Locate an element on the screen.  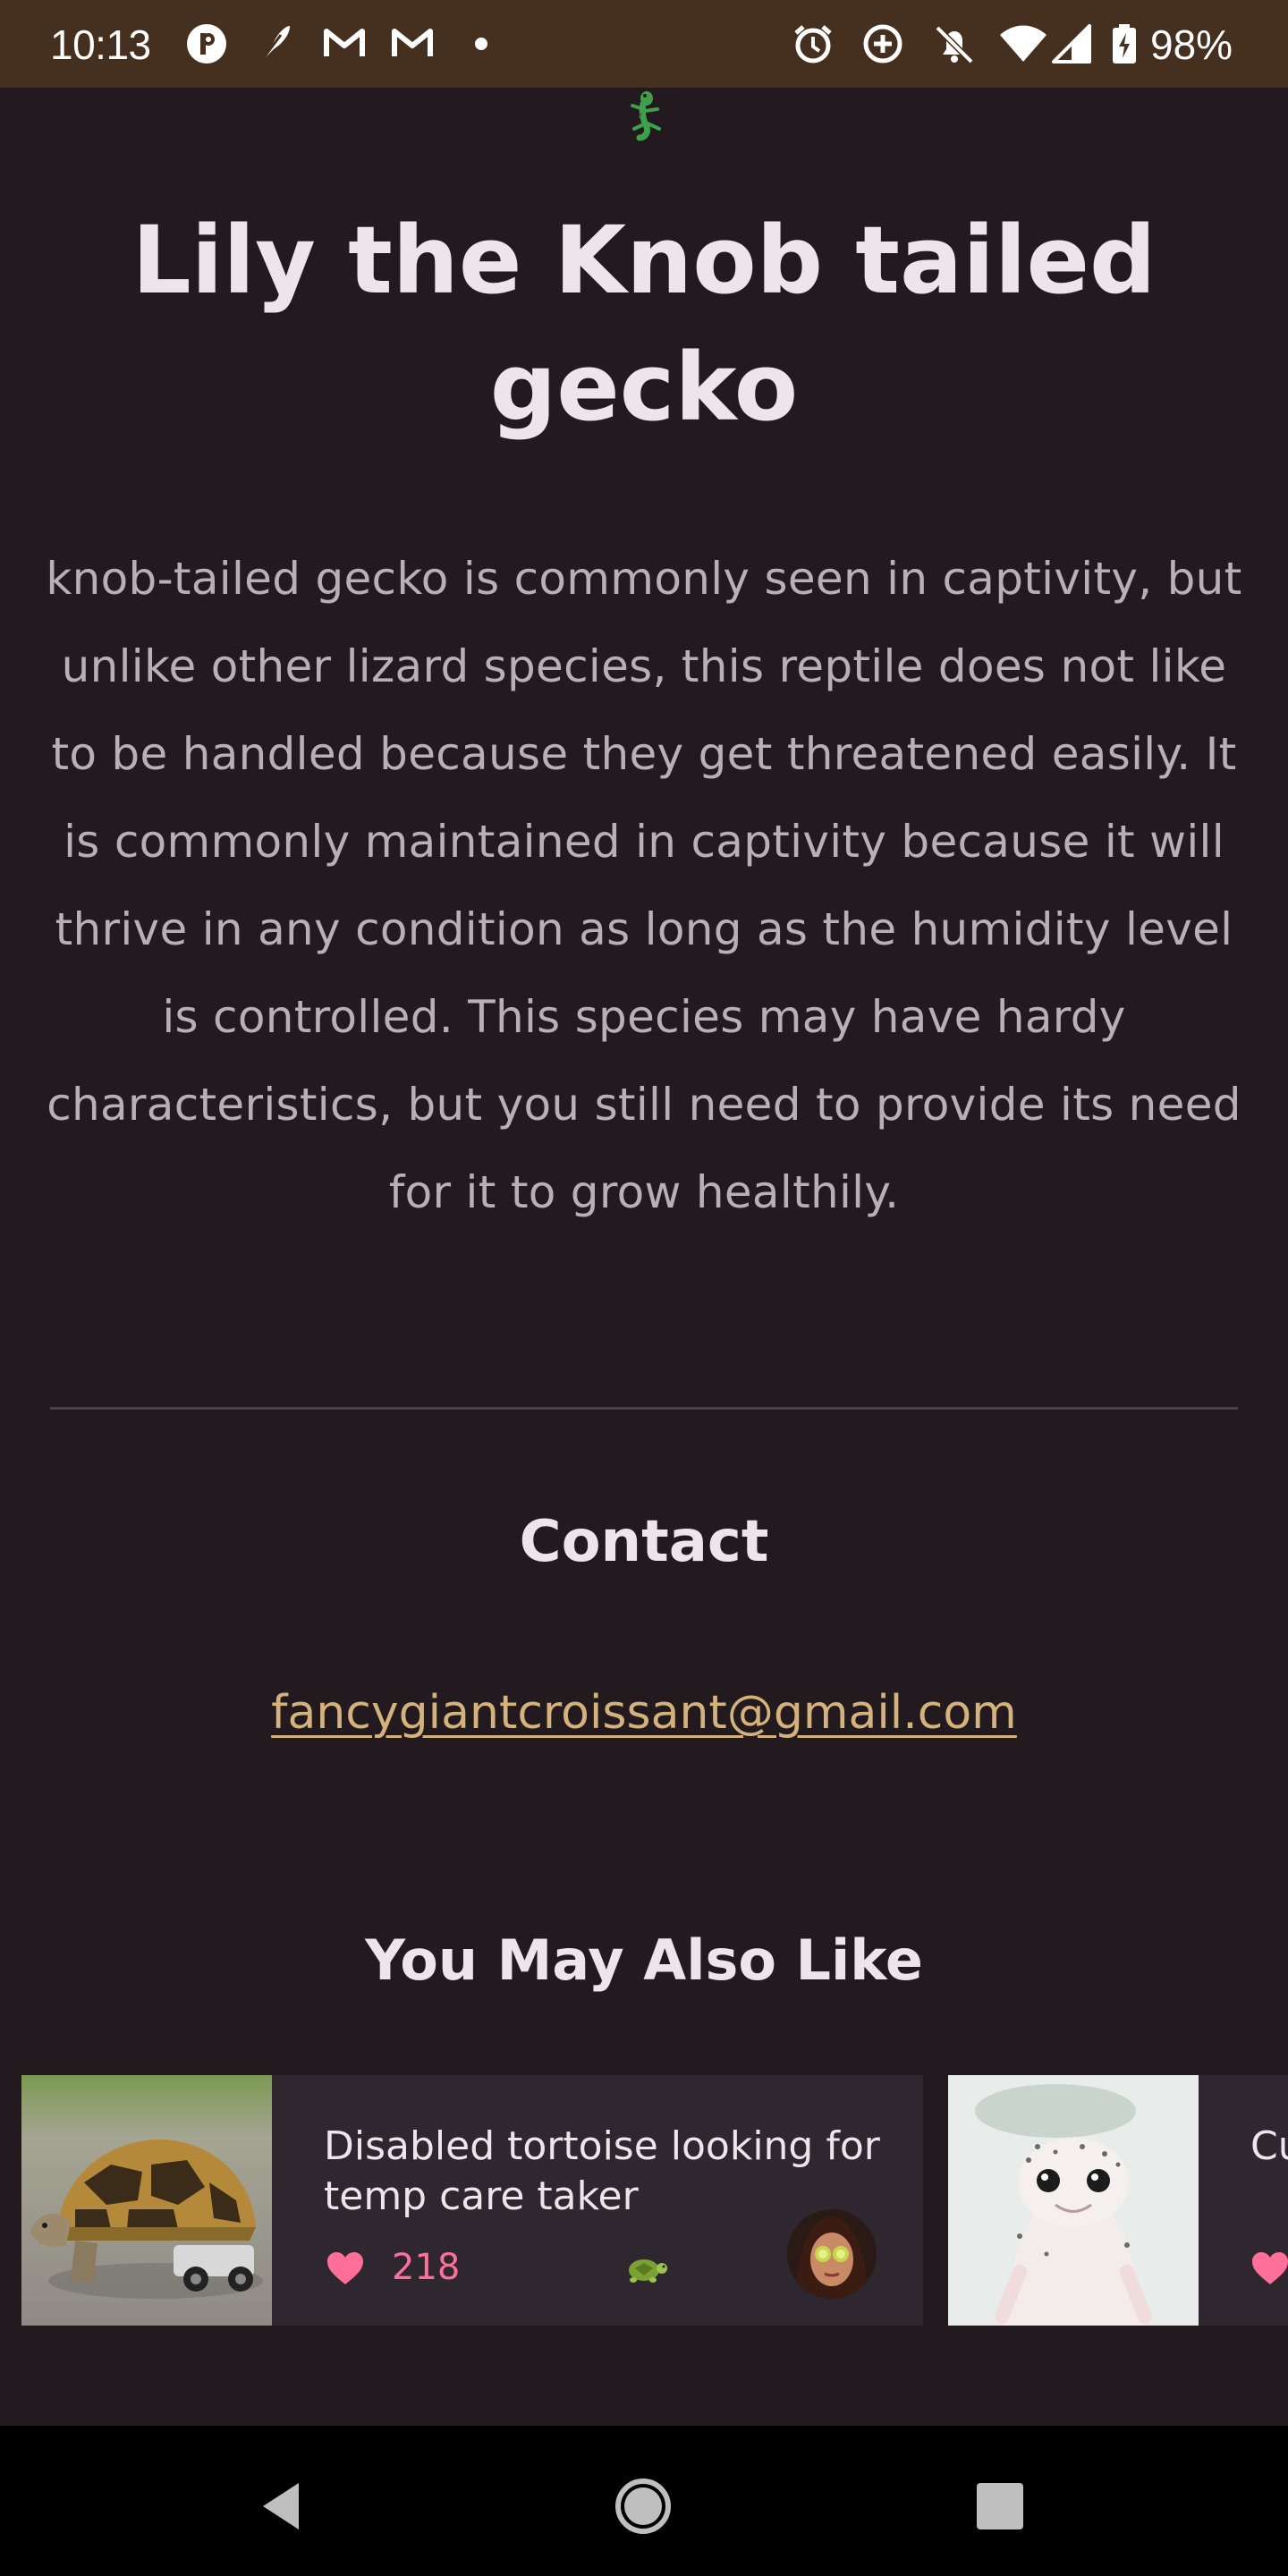
home-icon is located at coordinates (643, 2506).